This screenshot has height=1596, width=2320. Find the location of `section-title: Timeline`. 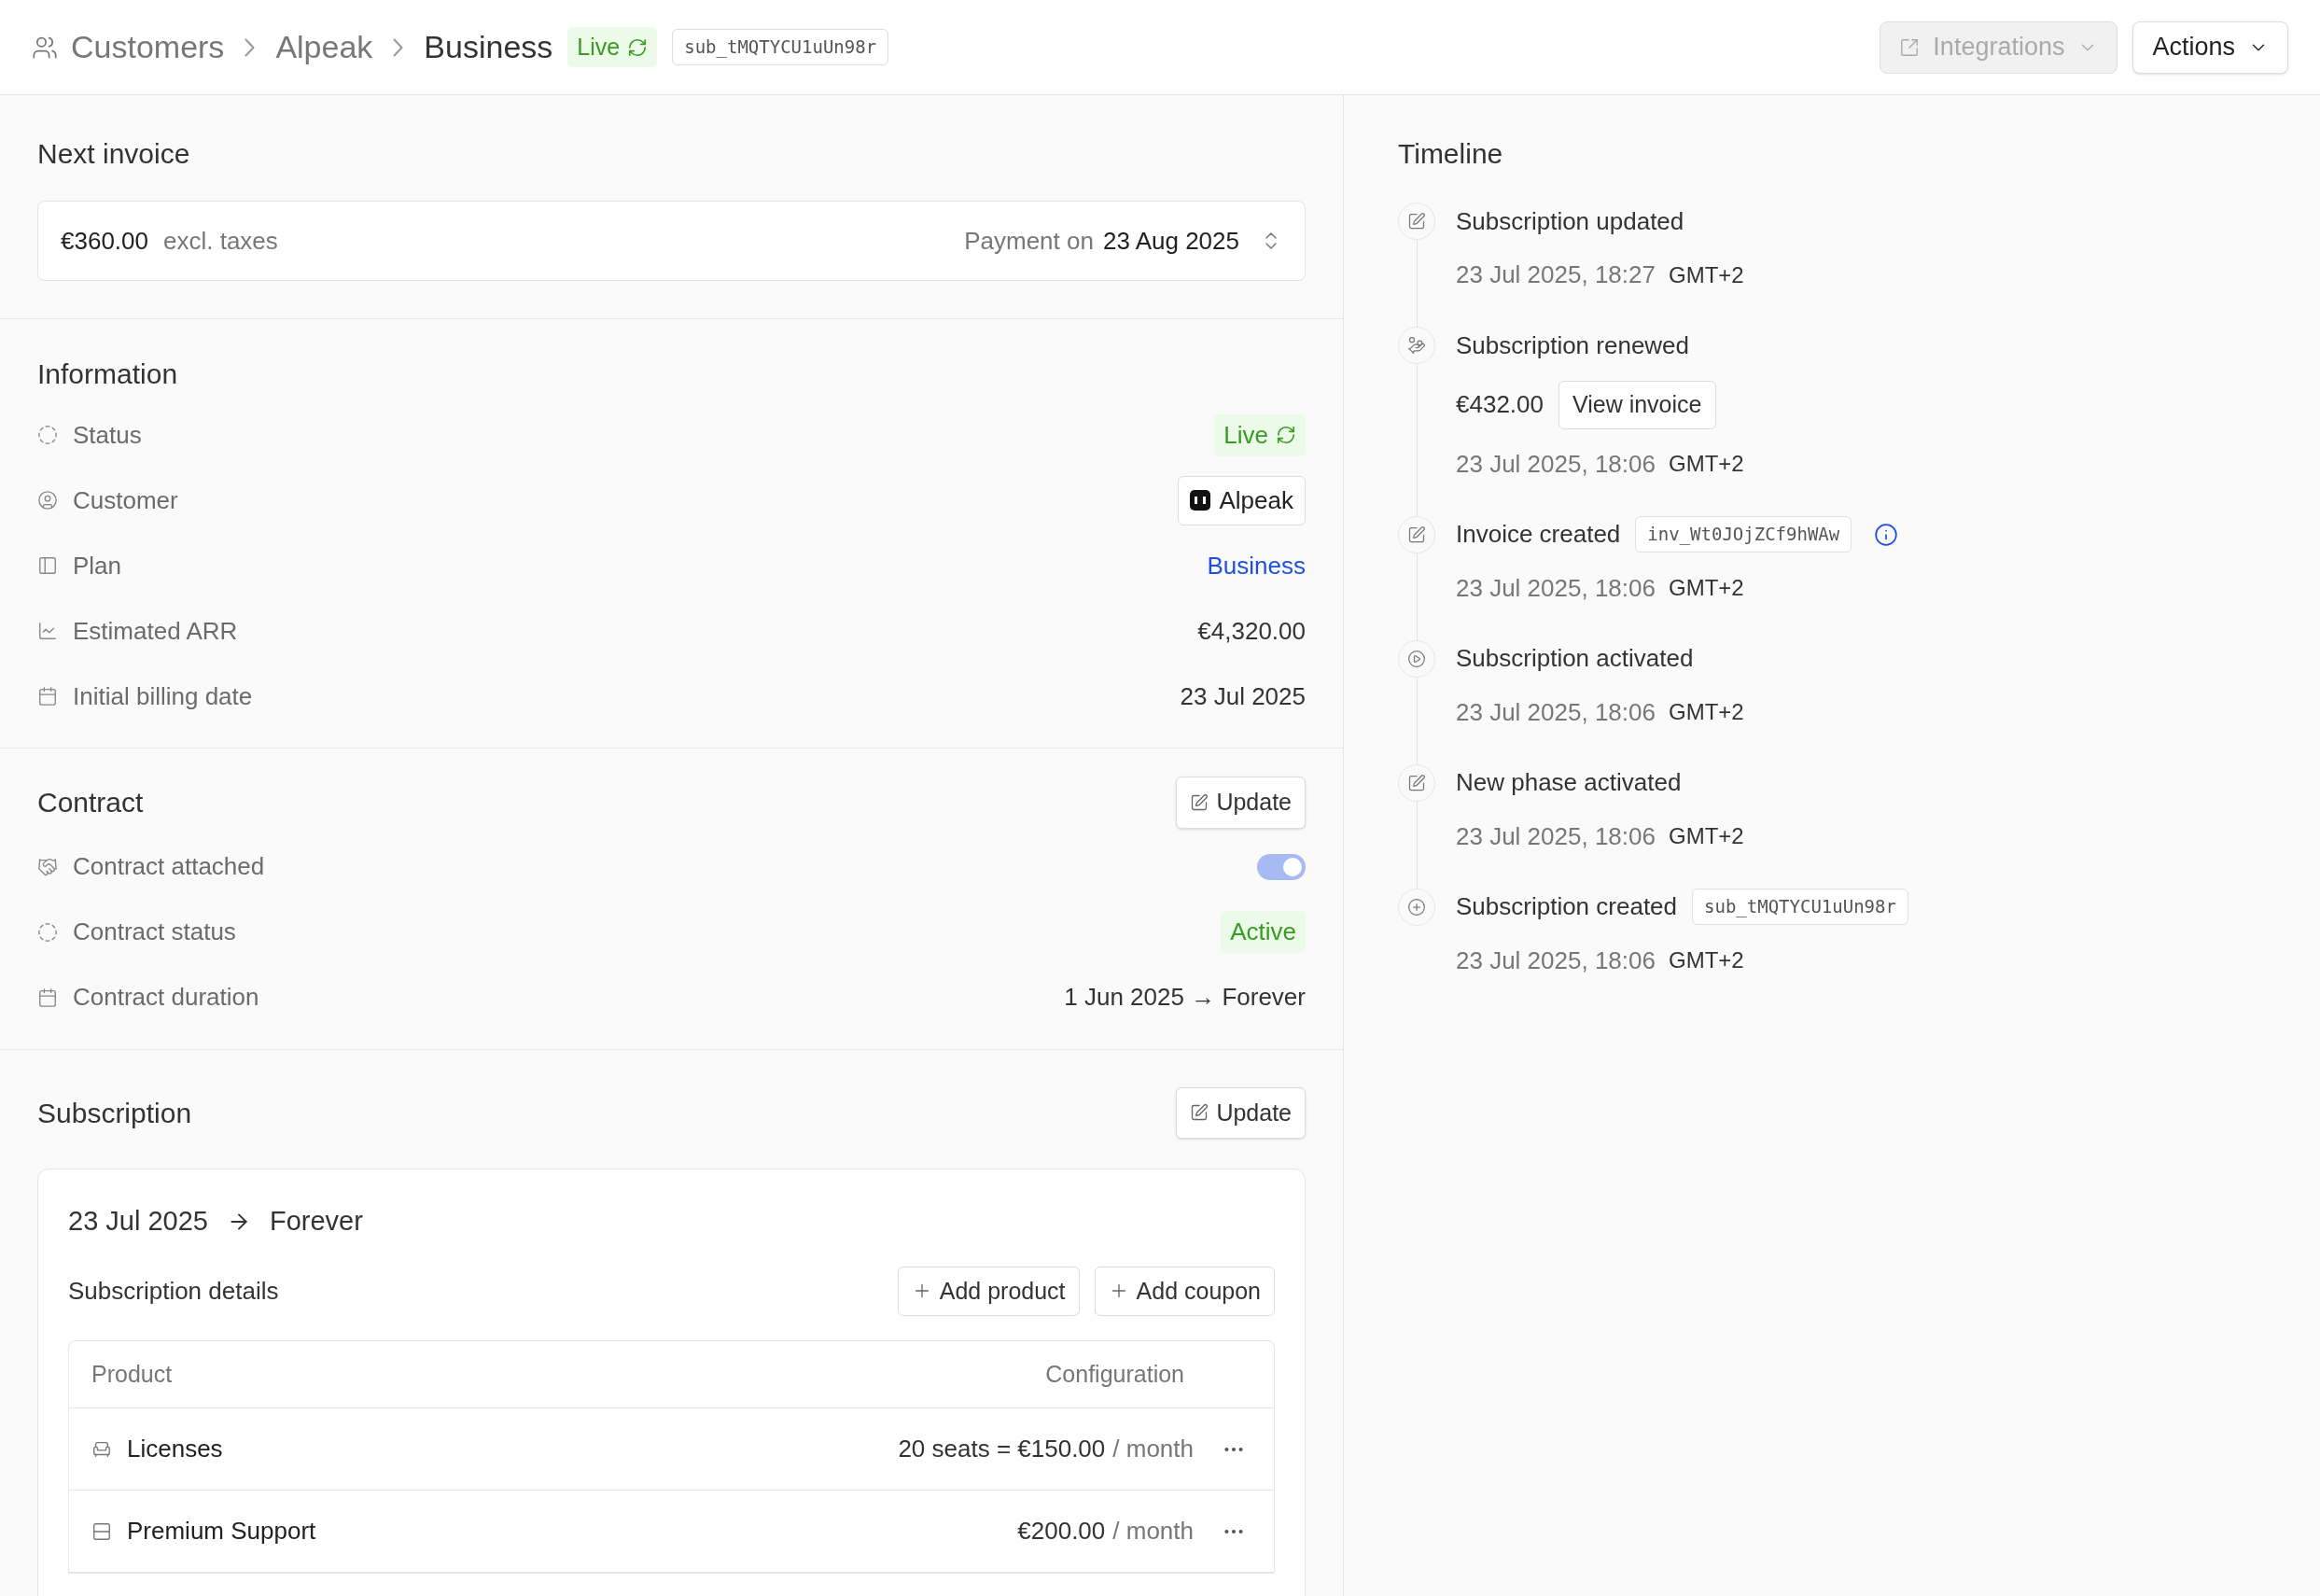

section-title: Timeline is located at coordinates (1451, 154).